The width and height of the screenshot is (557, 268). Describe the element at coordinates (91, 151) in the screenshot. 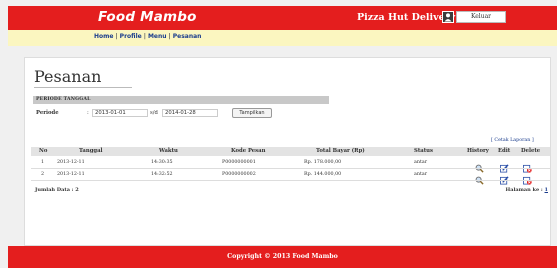

I see `col-tanggal: Tanggal` at that location.